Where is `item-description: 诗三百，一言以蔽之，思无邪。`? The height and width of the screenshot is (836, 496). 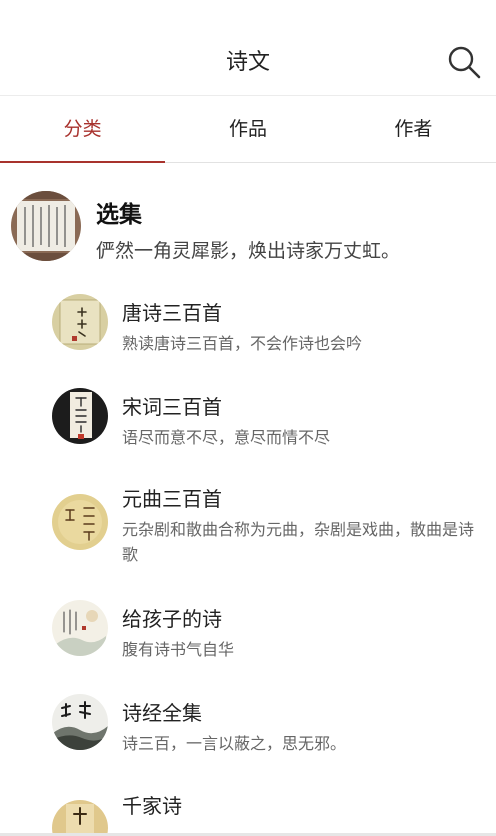
item-description: 诗三百，一言以蔽之，思无邪。 is located at coordinates (234, 743).